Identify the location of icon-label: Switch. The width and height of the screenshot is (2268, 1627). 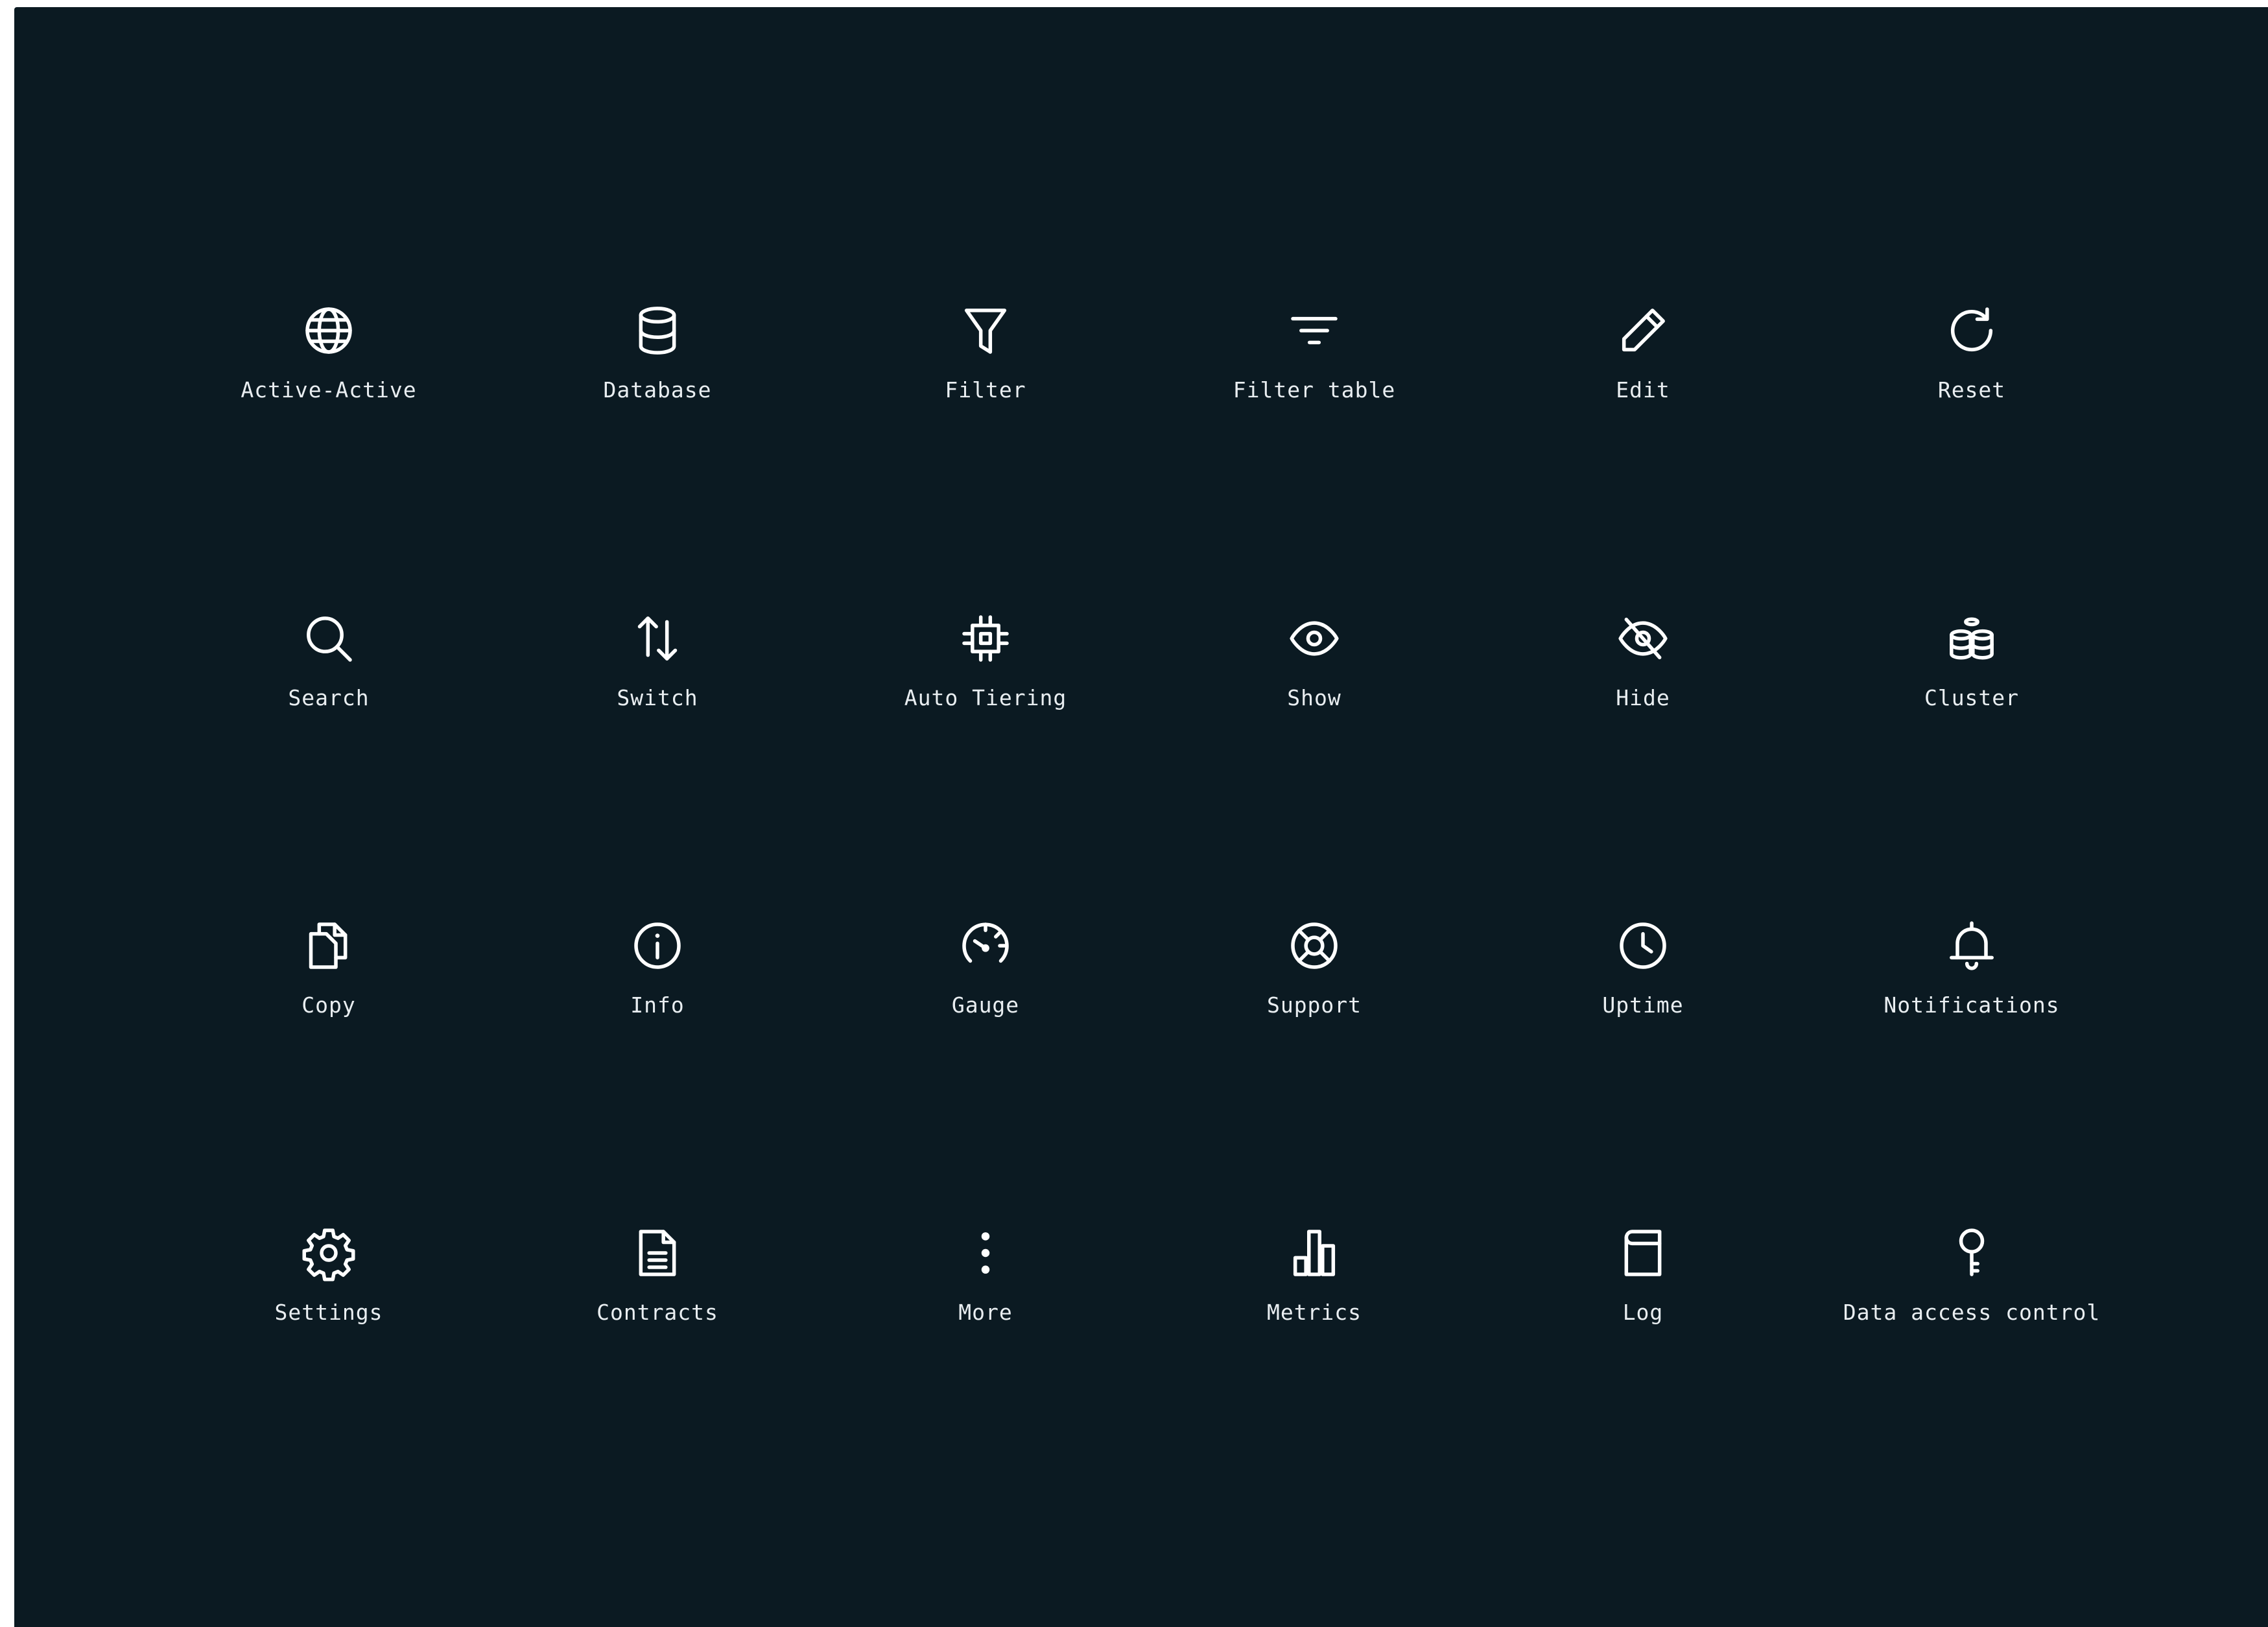
(657, 697).